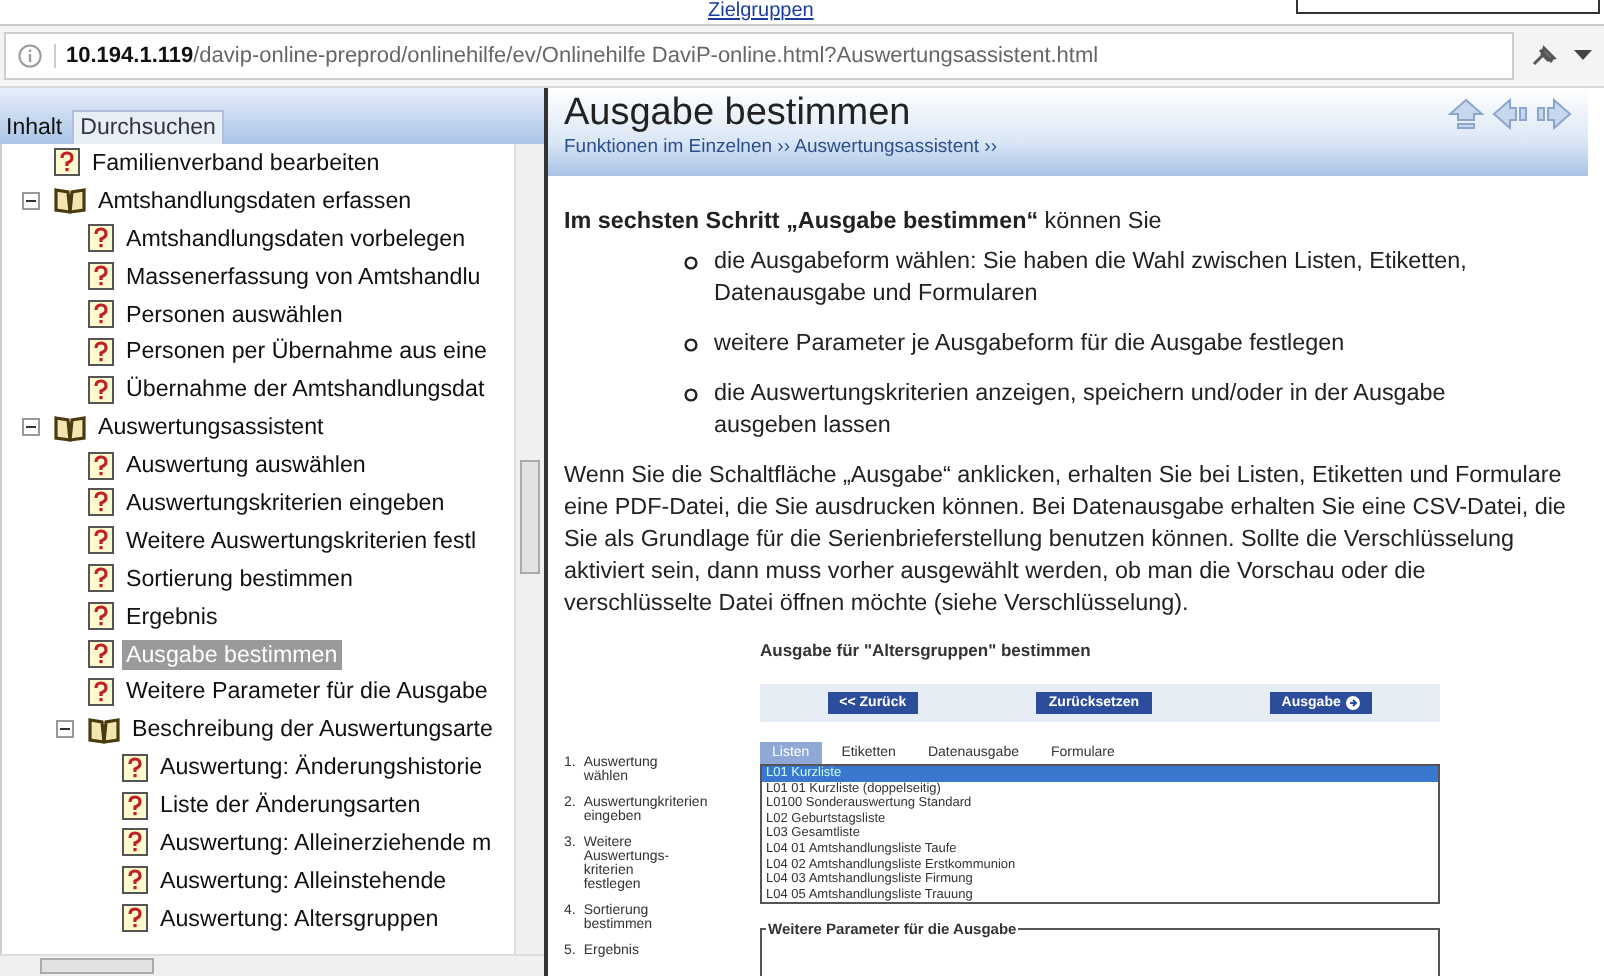 This screenshot has width=1604, height=976. What do you see at coordinates (780, 147) in the screenshot?
I see `breadcrumb: Funktionen im Einzelnen ›› Auswertungsassistent ››` at bounding box center [780, 147].